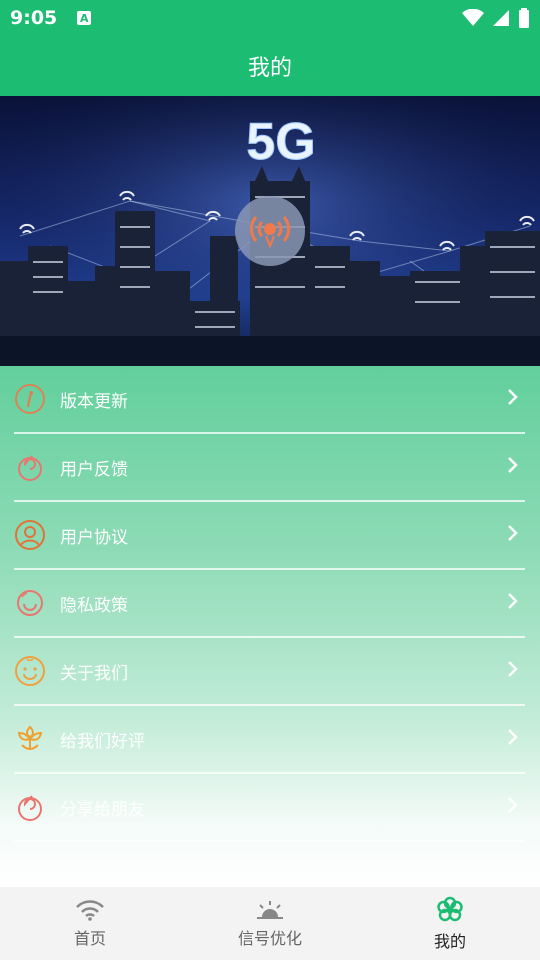 The width and height of the screenshot is (540, 960). Describe the element at coordinates (30, 603) in the screenshot. I see `smile-icon` at that location.